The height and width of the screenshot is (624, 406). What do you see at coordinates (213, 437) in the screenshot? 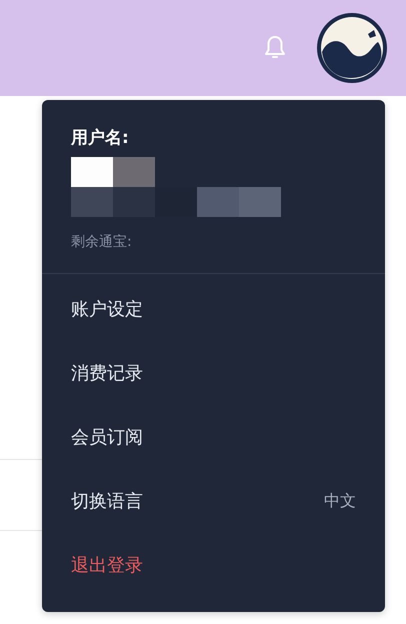
I see `menu-item: 会员订阅` at bounding box center [213, 437].